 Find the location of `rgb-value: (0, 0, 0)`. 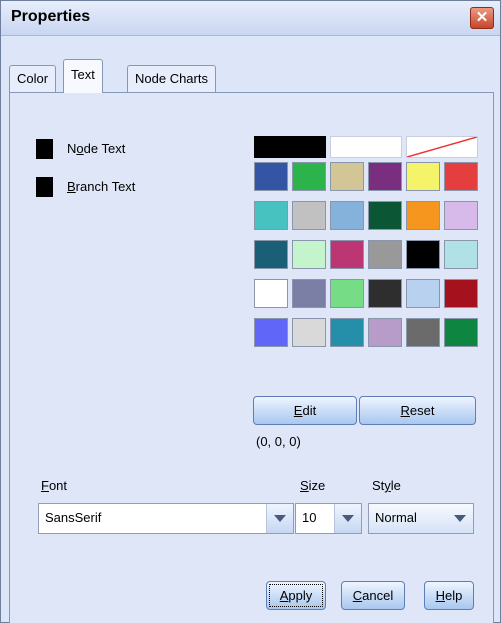

rgb-value: (0, 0, 0) is located at coordinates (278, 441).